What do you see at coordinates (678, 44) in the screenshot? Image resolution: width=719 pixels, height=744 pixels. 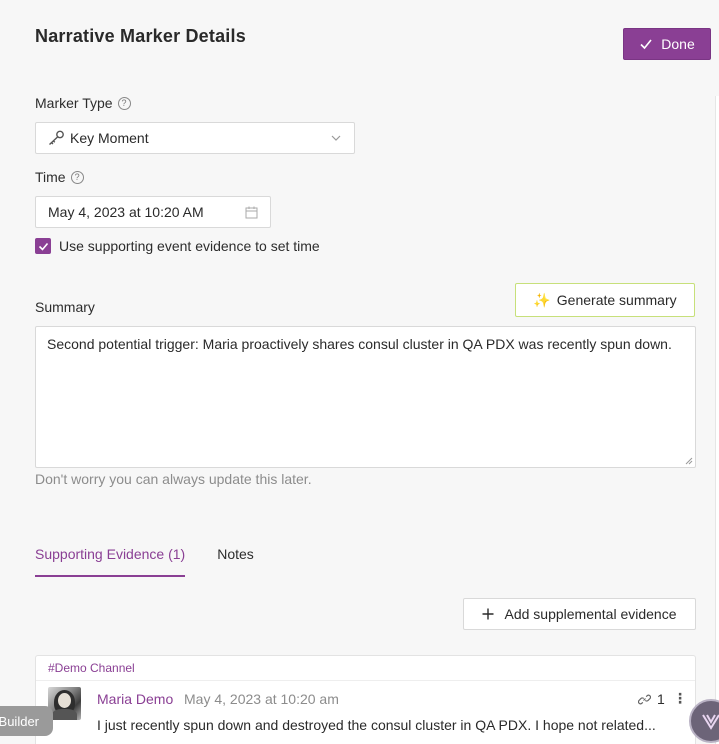 I see `done-button-label: Done` at bounding box center [678, 44].